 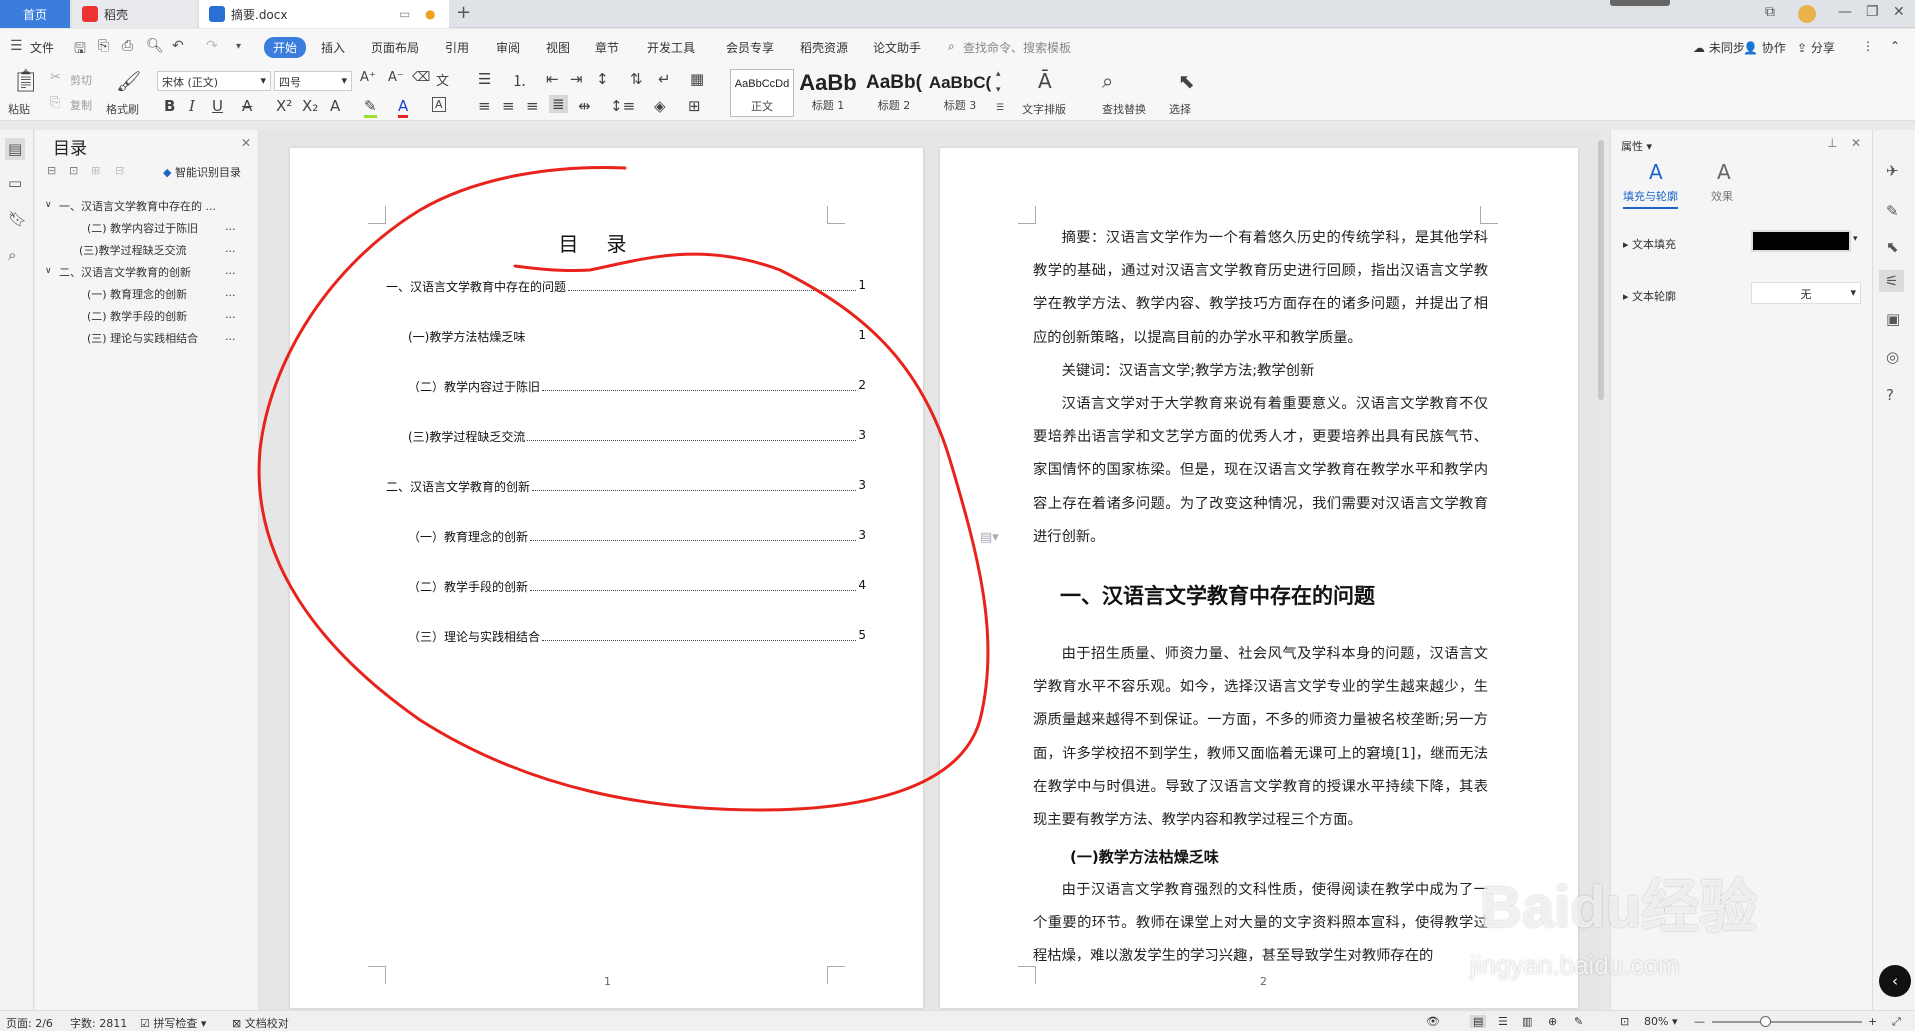 I want to click on clear-format-icon: ⌫, so click(x=421, y=77).